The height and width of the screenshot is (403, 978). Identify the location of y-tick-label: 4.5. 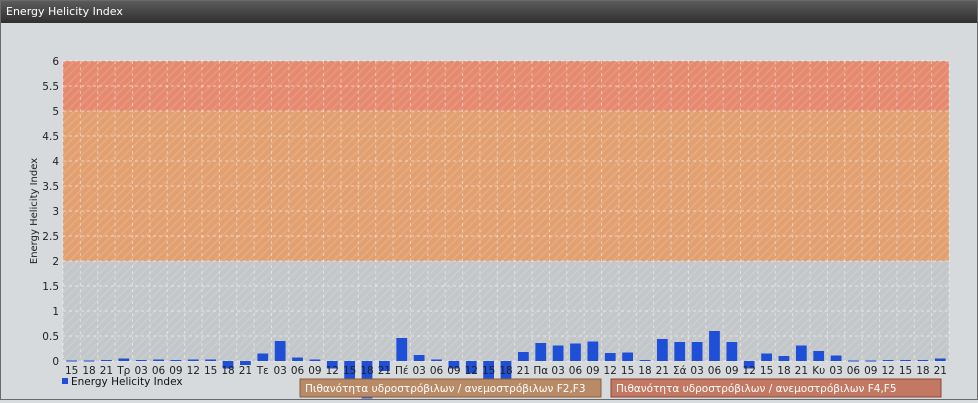
(50, 137).